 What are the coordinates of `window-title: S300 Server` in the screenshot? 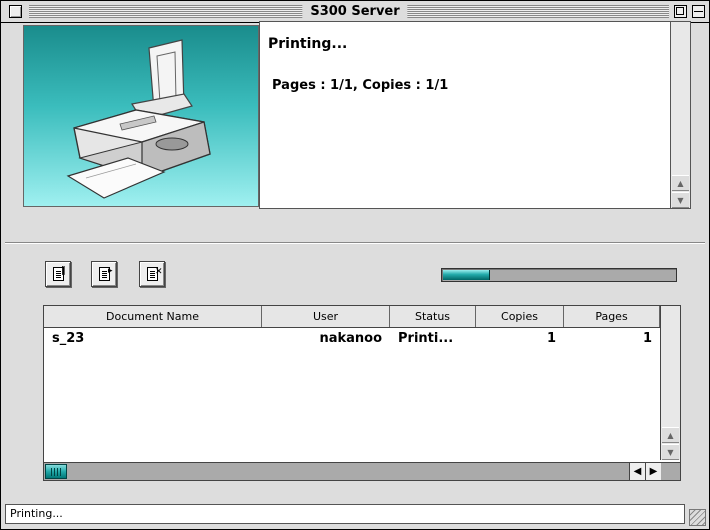 It's located at (355, 11).